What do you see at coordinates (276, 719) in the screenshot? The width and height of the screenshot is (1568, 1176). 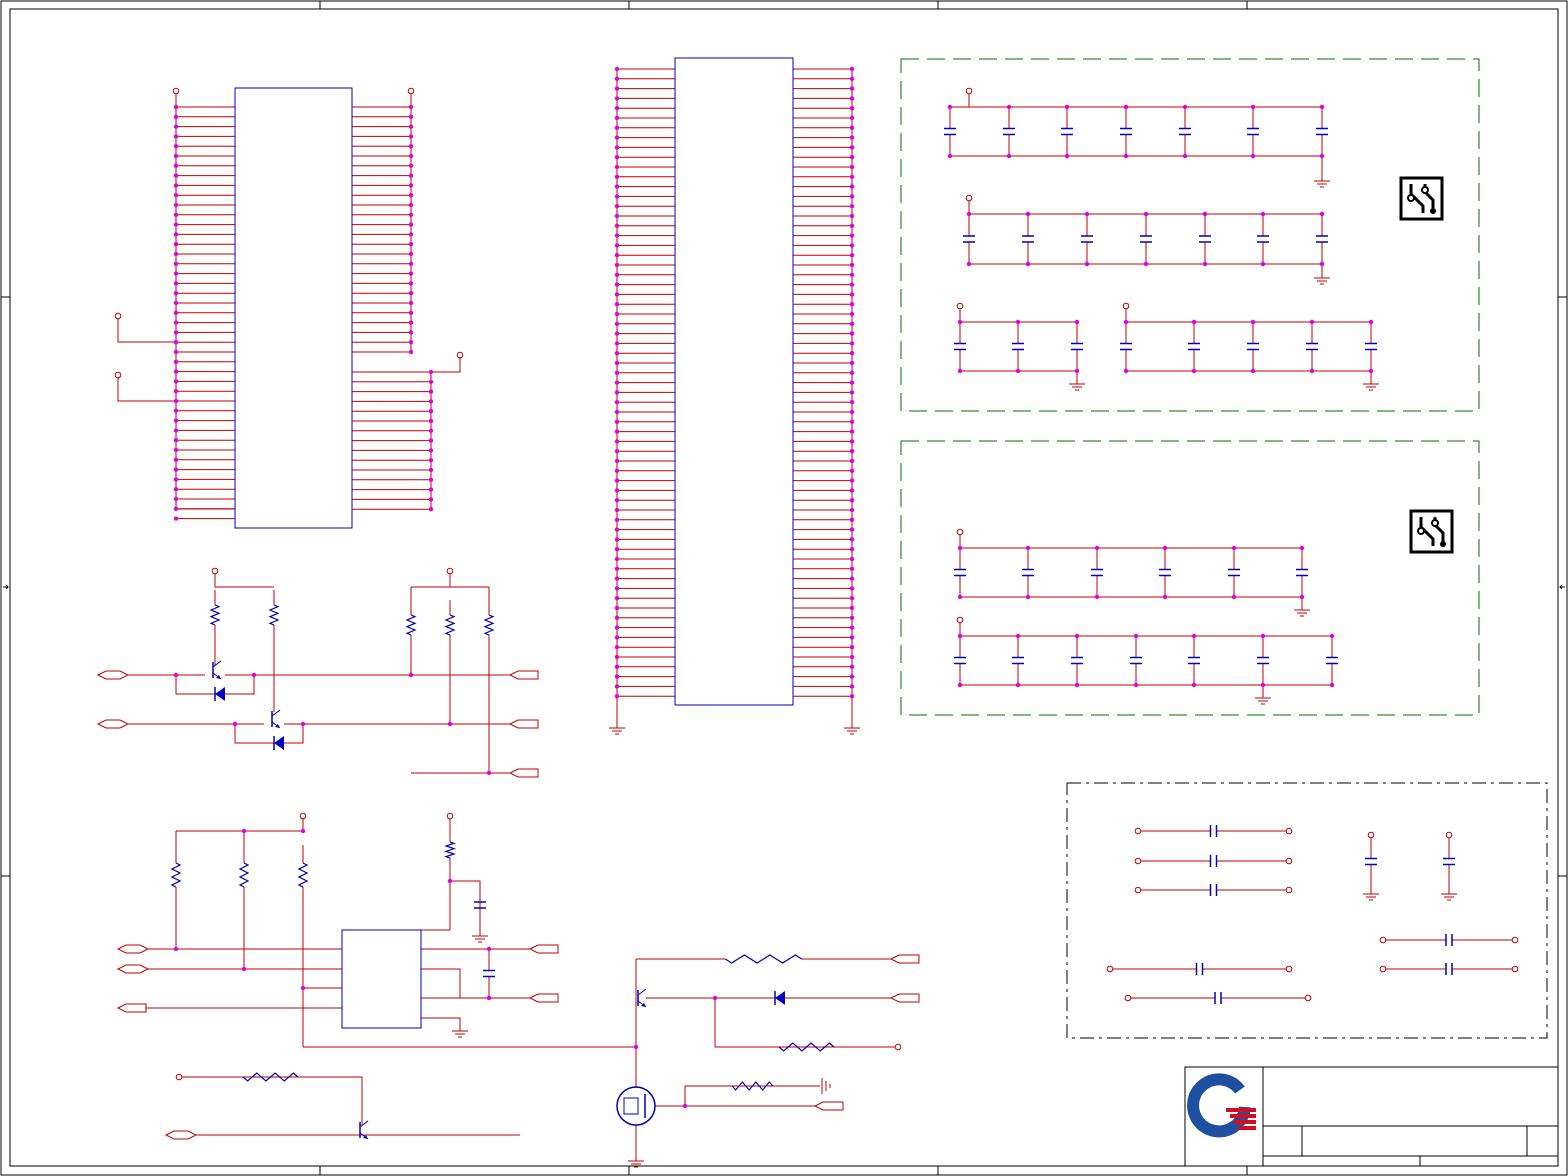 I see `transistor` at bounding box center [276, 719].